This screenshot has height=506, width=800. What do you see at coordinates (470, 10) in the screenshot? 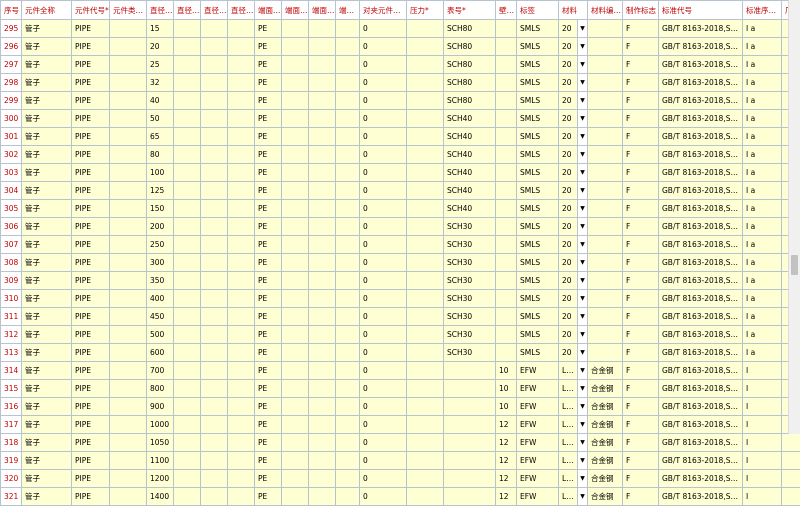
I see `column-header: 表号*` at bounding box center [470, 10].